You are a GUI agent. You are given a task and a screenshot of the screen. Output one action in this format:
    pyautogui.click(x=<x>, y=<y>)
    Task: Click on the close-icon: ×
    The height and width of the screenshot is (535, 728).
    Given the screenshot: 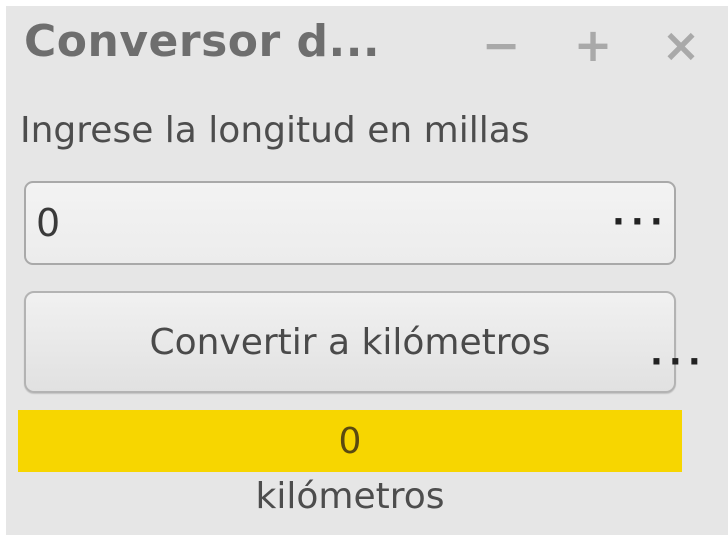 What is the action you would take?
    pyautogui.click(x=681, y=45)
    